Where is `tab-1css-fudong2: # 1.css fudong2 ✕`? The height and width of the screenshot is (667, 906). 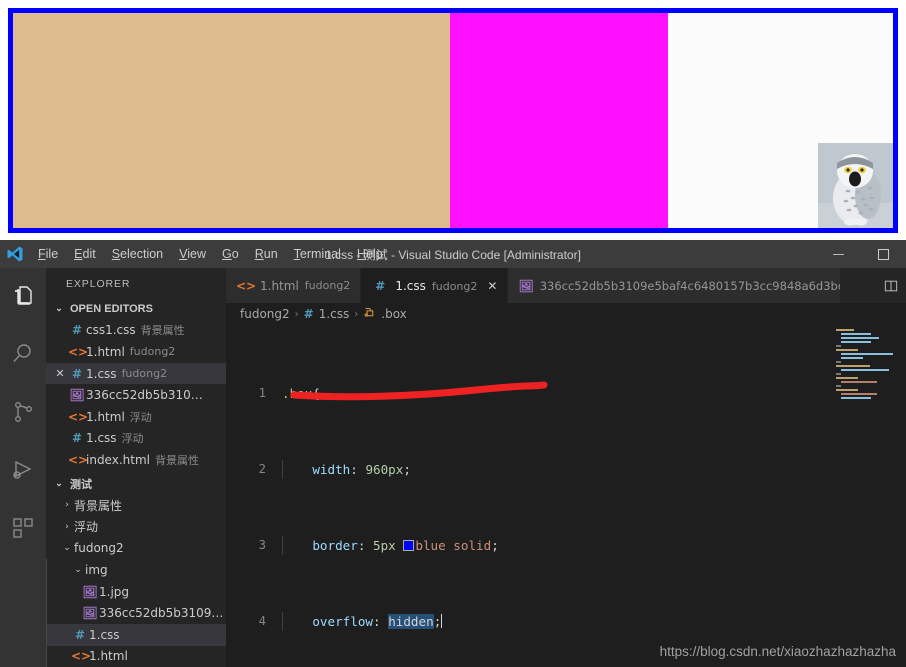
tab-1css-fudong2: # 1.css fudong2 ✕ is located at coordinates (435, 285).